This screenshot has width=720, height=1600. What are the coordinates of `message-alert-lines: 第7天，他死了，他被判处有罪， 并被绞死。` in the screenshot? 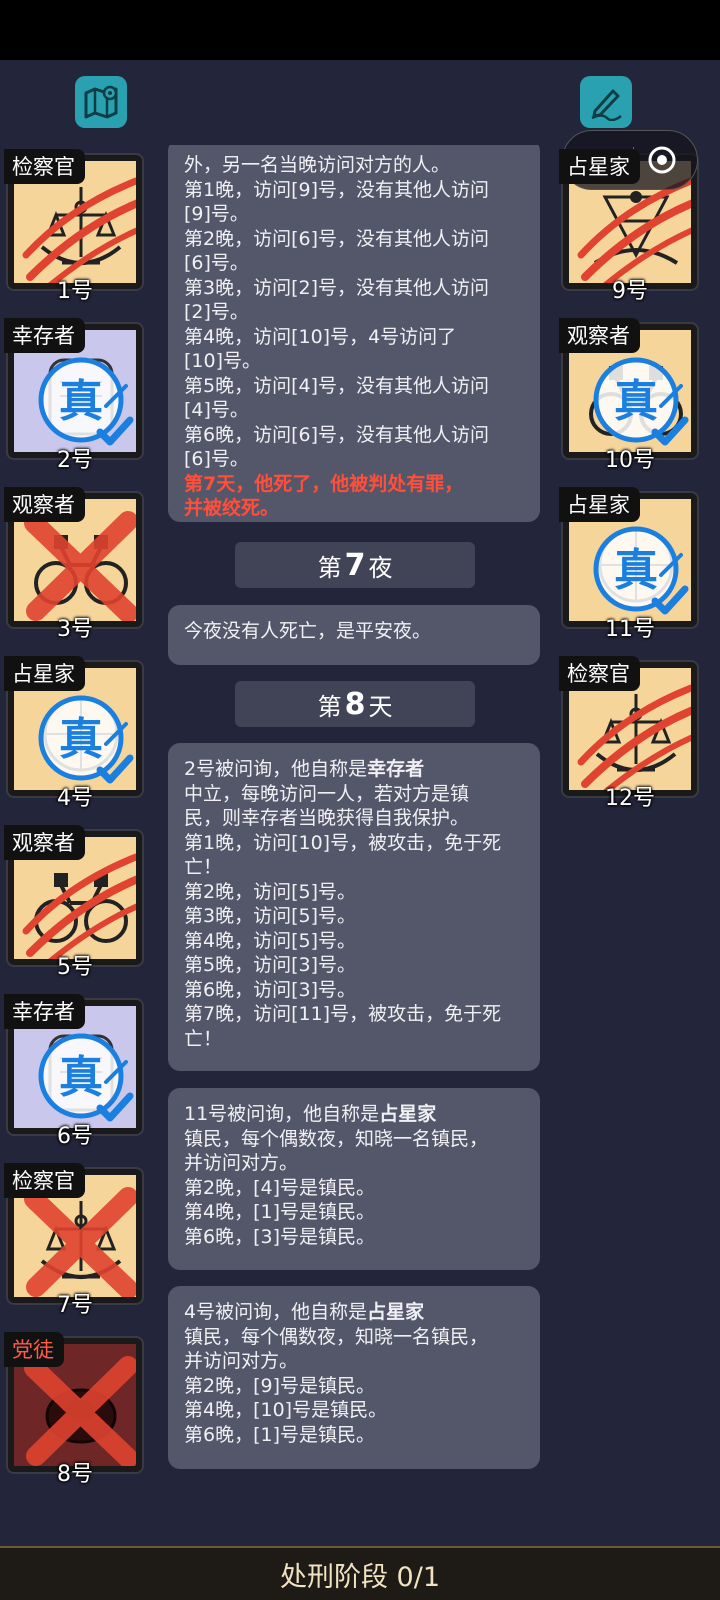 It's located at (354, 496).